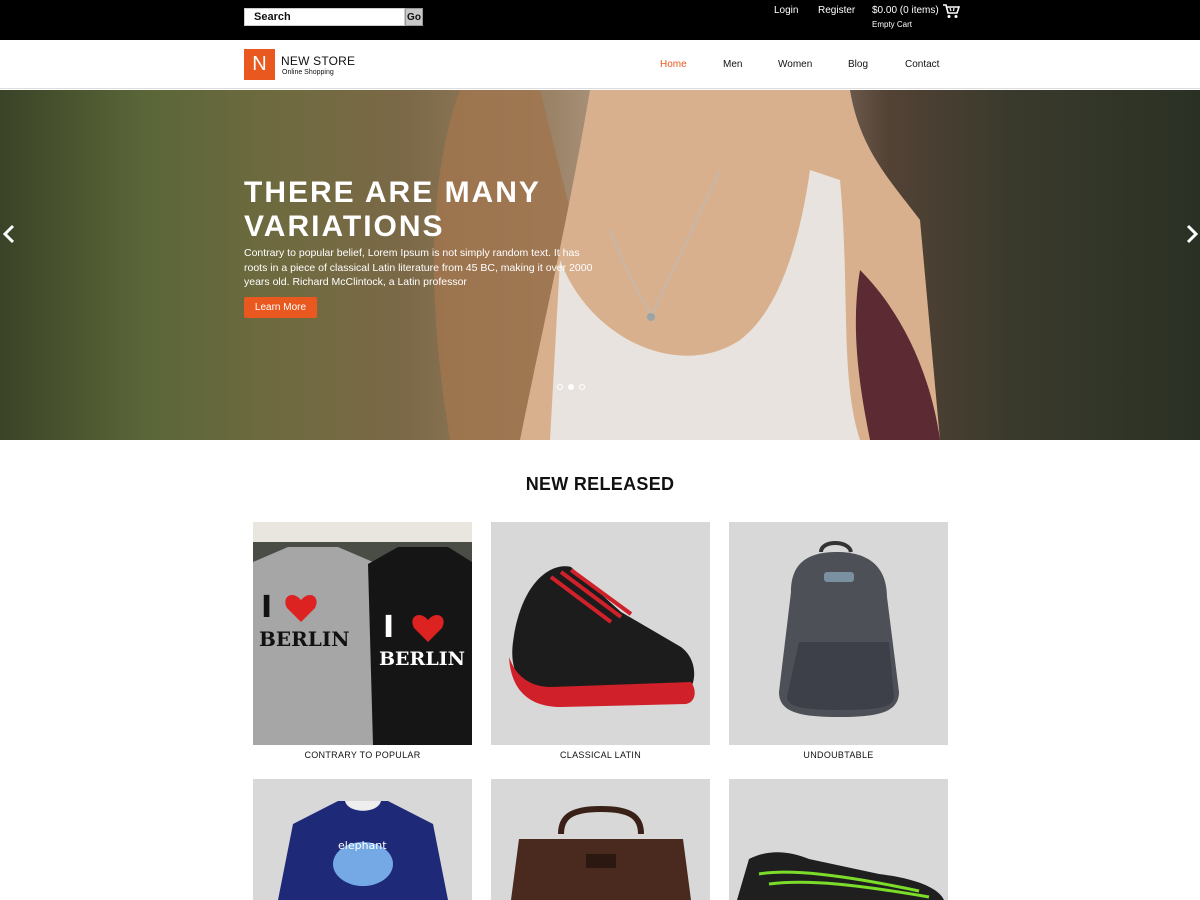  I want to click on product-image-tshirt-elephant: elephant, so click(362, 839).